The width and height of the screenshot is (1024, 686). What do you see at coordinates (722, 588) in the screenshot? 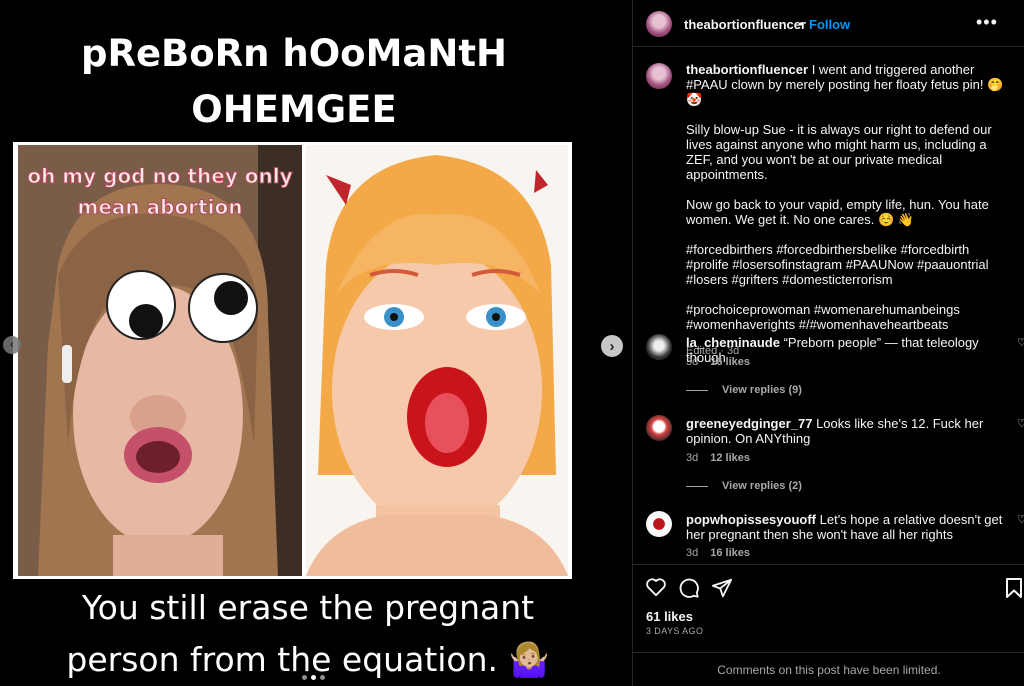
I see `share-icon` at bounding box center [722, 588].